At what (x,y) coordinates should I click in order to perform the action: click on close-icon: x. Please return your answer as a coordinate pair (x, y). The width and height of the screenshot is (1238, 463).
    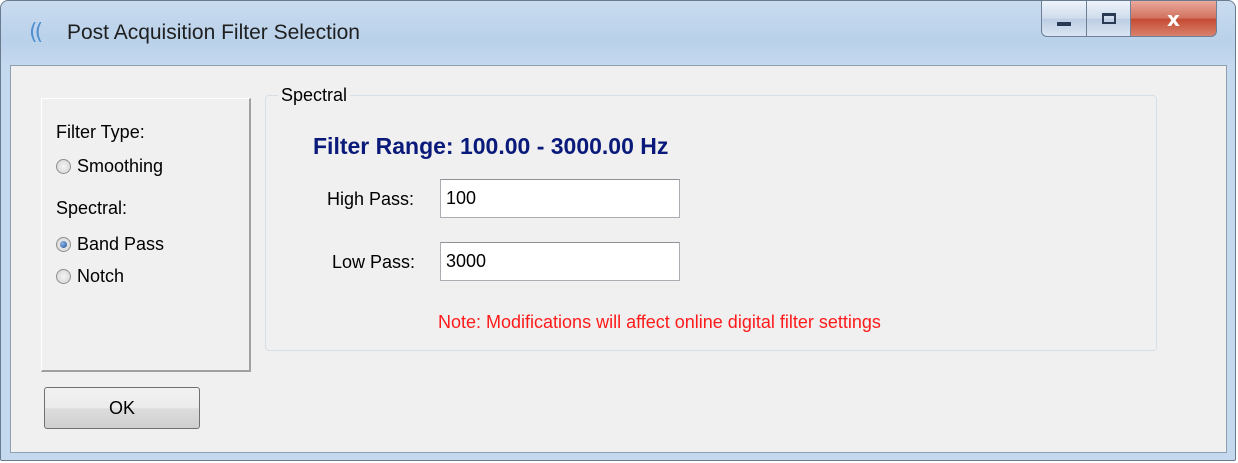
    Looking at the image, I should click on (1173, 18).